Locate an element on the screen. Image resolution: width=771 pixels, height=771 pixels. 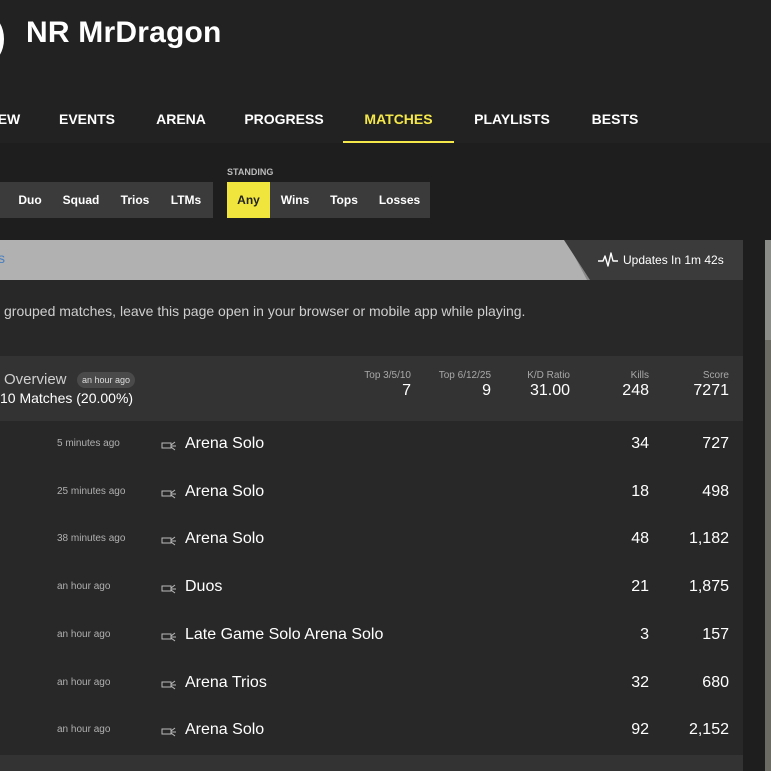
live-matches-link: s is located at coordinates (2, 258).